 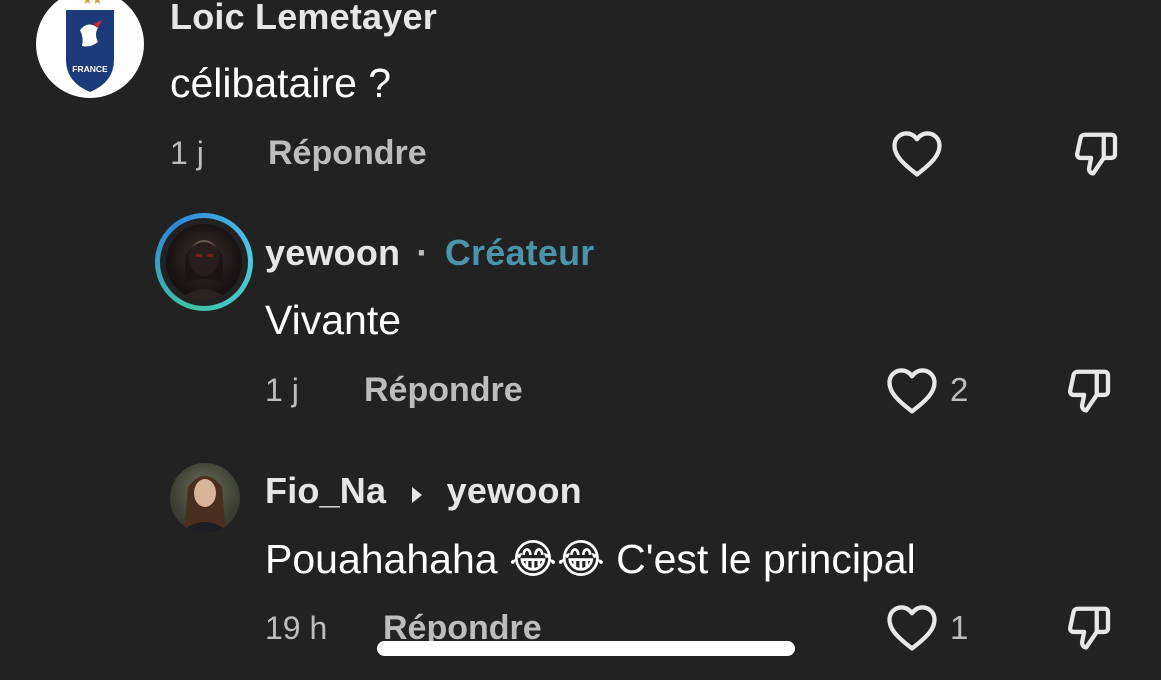 I want to click on comment-header: yewoon · Créateur, so click(x=430, y=253).